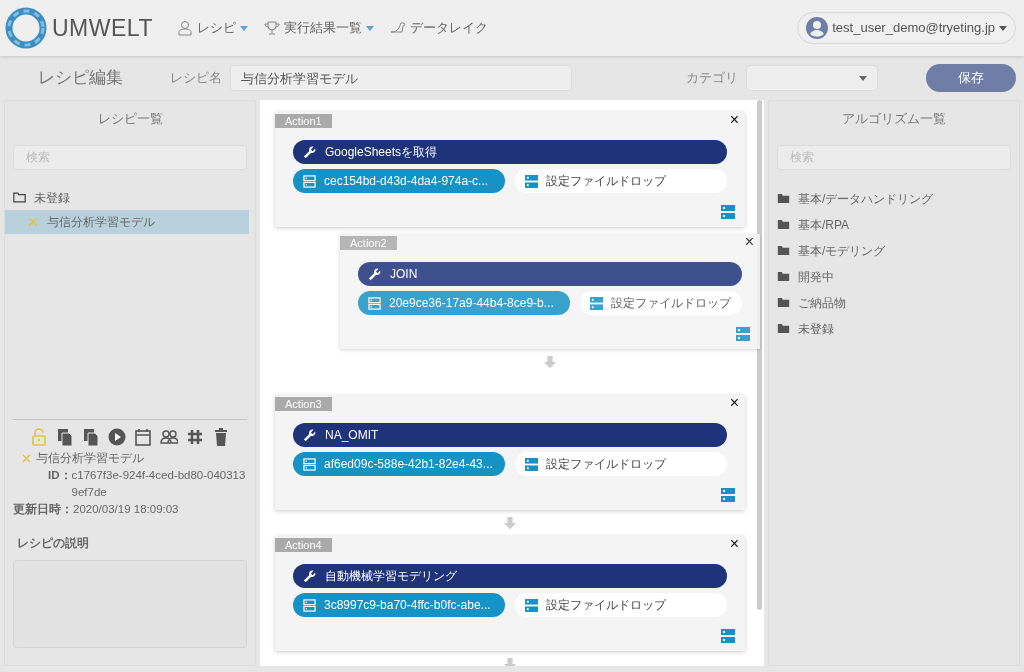  I want to click on field-label: レシピの説明, so click(53, 543).